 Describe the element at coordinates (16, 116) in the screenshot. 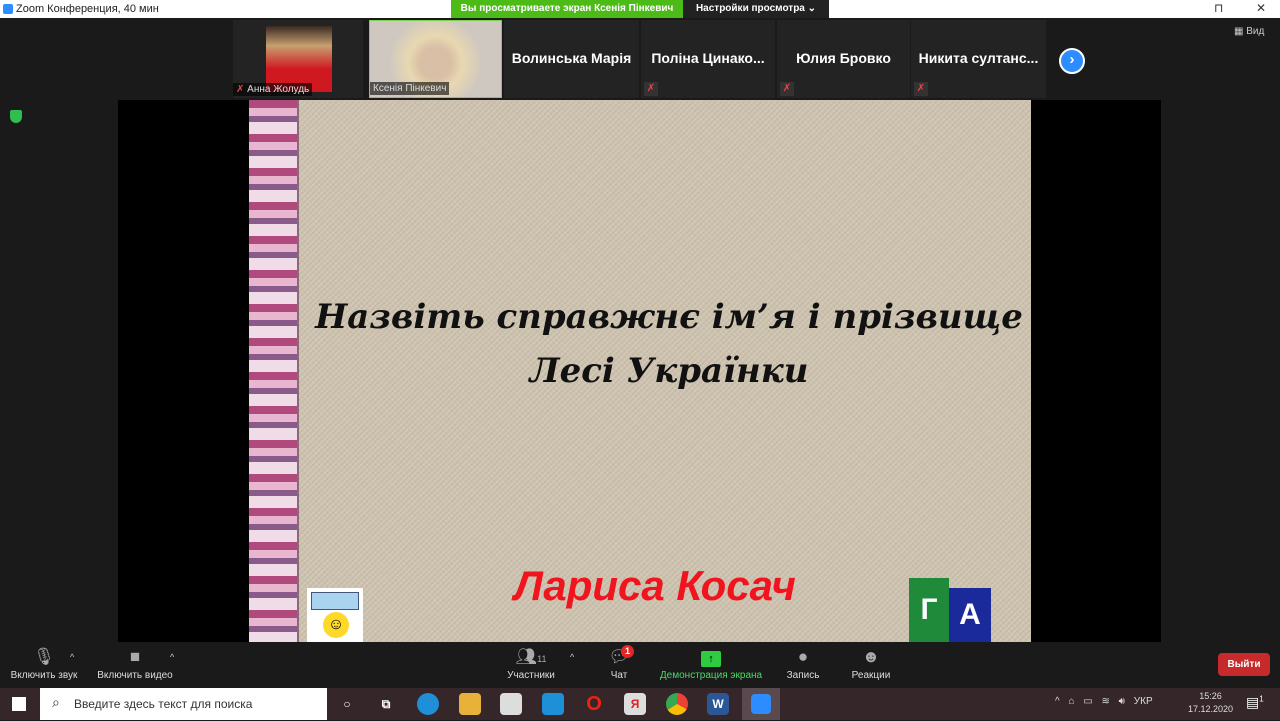

I see `security-shield-icon` at that location.